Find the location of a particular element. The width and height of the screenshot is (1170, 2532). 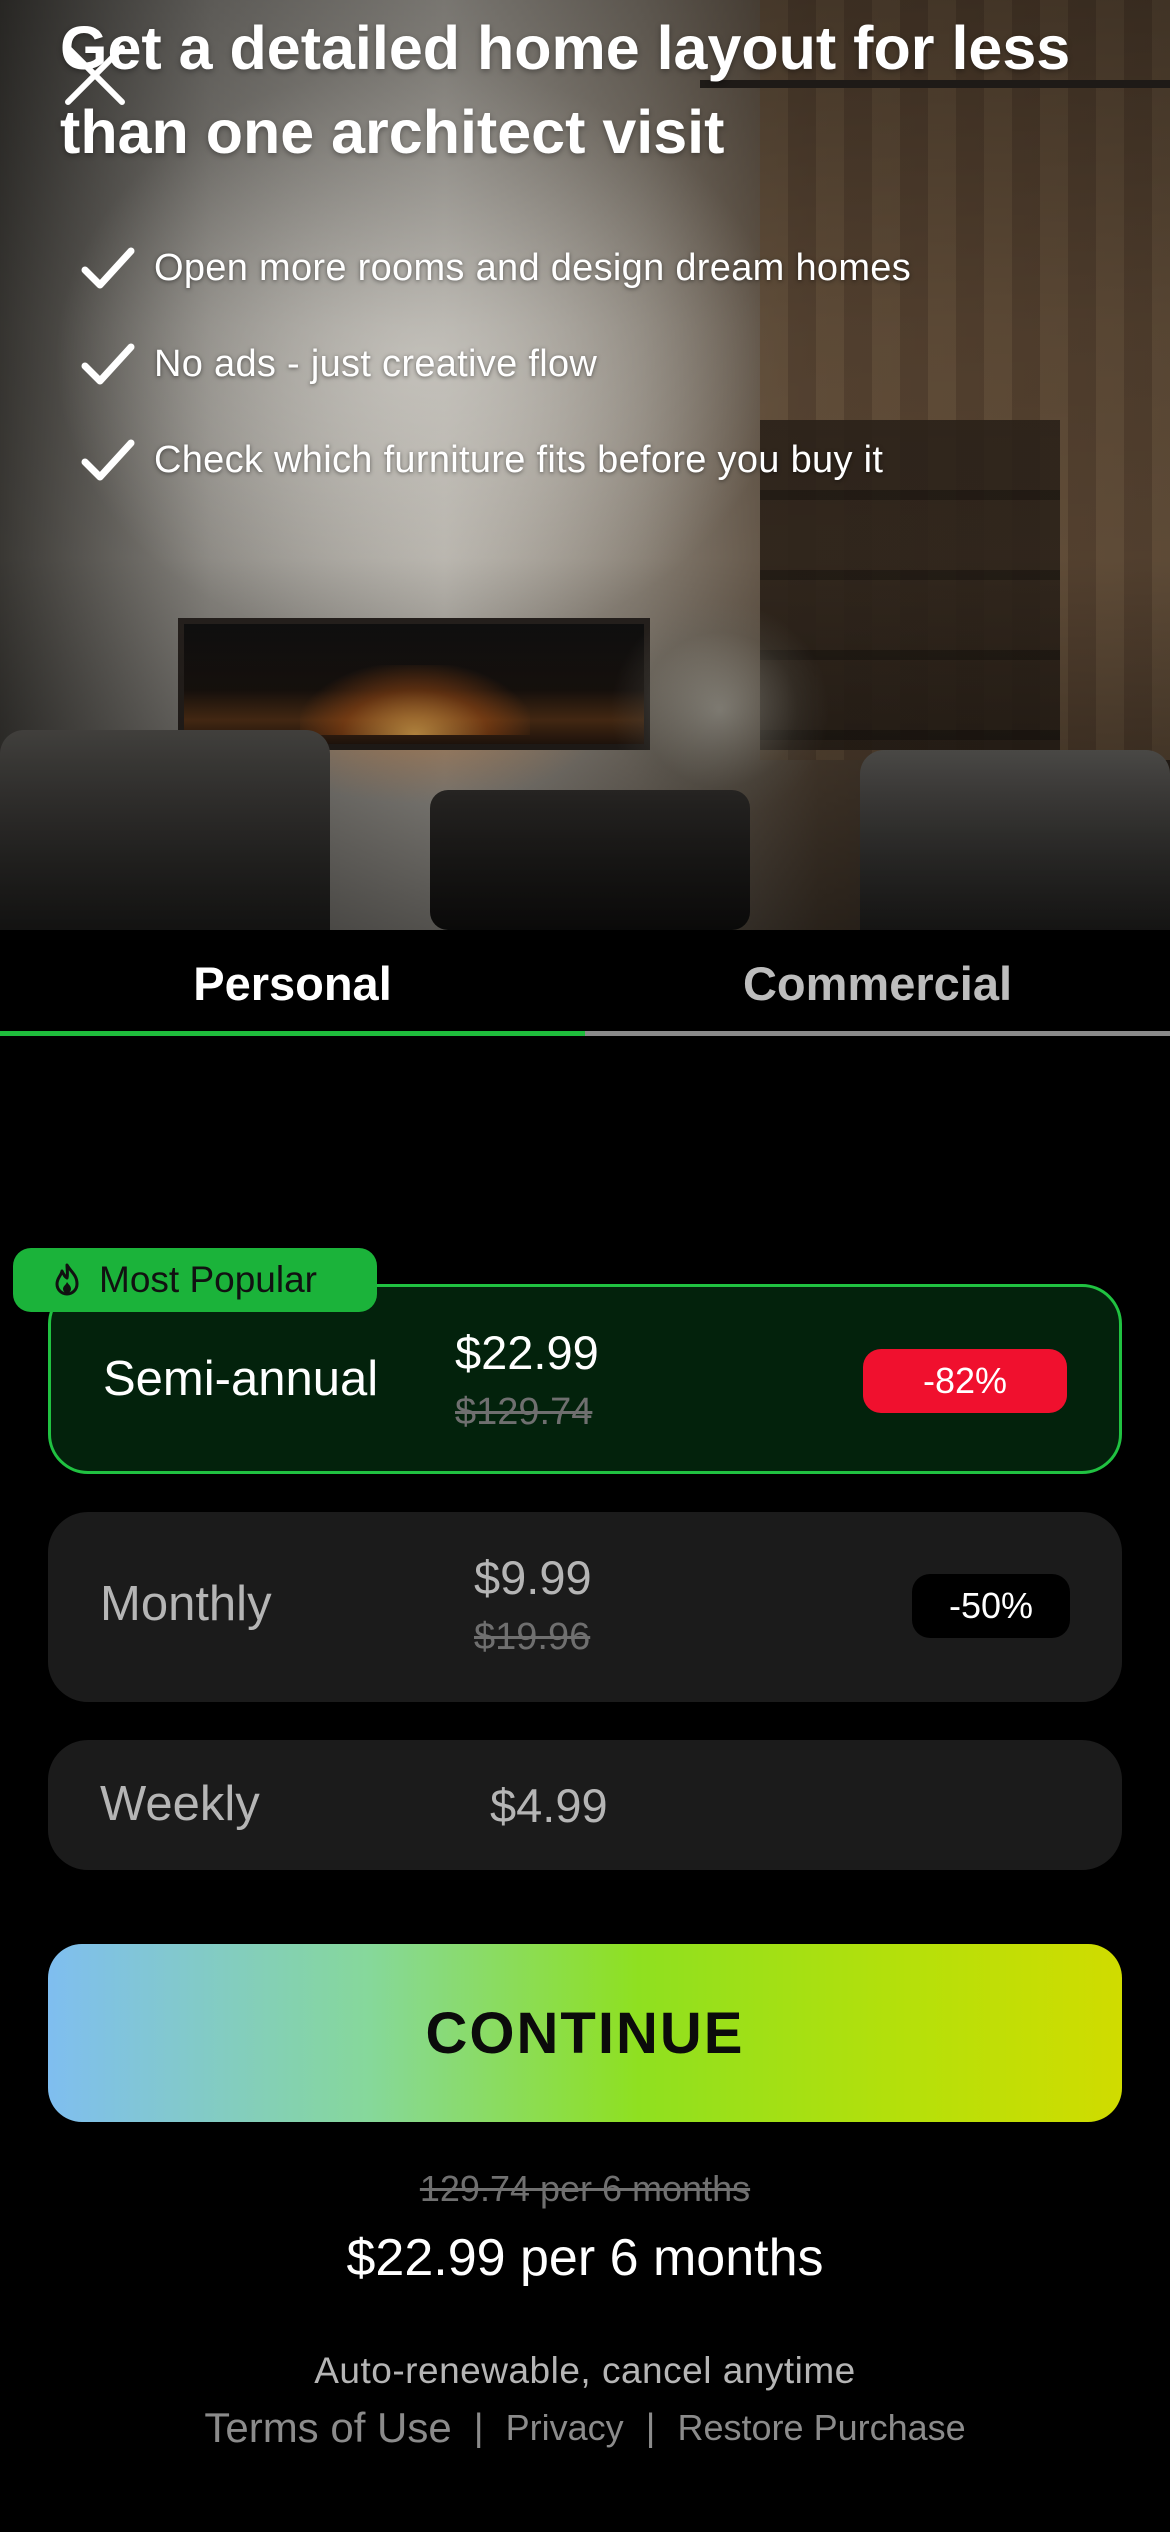

continue-button: CONTINUE is located at coordinates (585, 2033).